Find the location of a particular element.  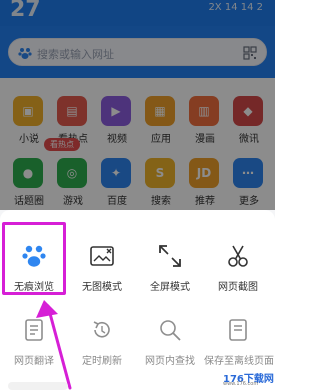

menu-label: 网页截图 is located at coordinates (238, 287).